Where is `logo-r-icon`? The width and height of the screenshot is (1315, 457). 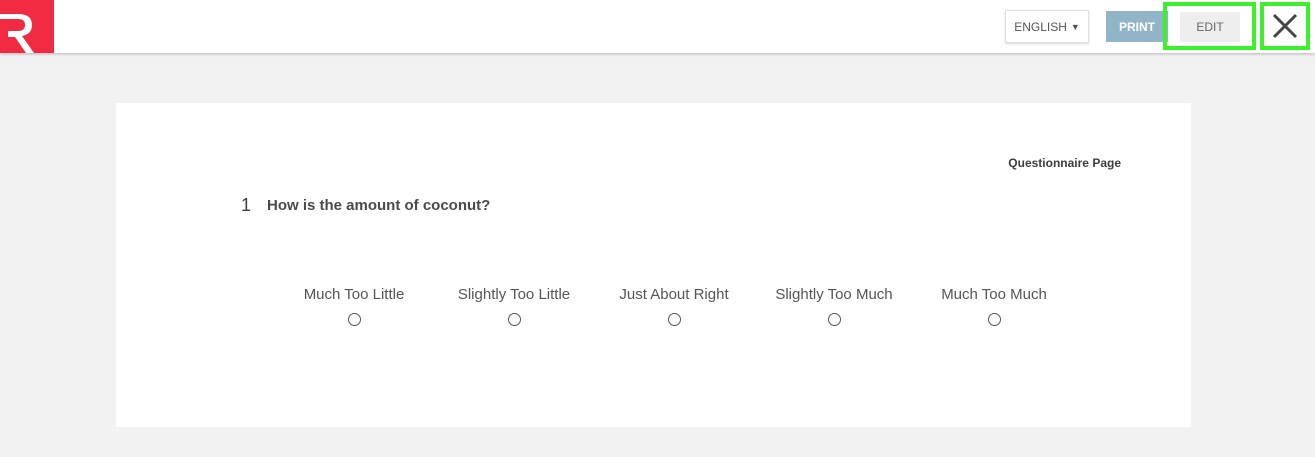 logo-r-icon is located at coordinates (17, 33).